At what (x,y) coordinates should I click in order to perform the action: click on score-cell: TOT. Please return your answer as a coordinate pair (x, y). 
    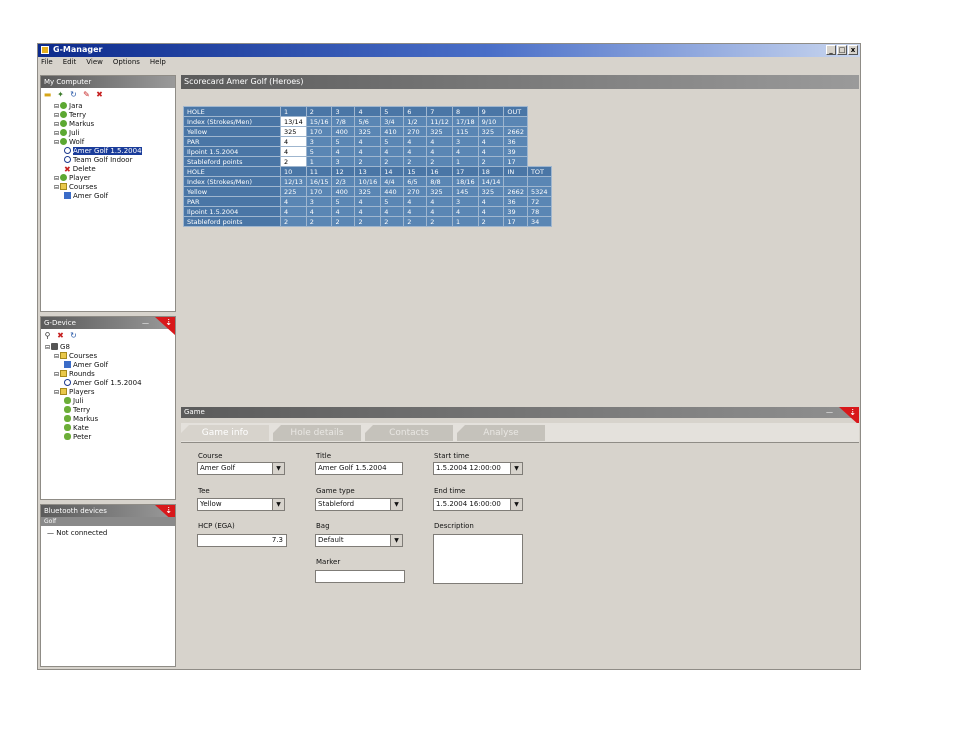
    Looking at the image, I should click on (539, 171).